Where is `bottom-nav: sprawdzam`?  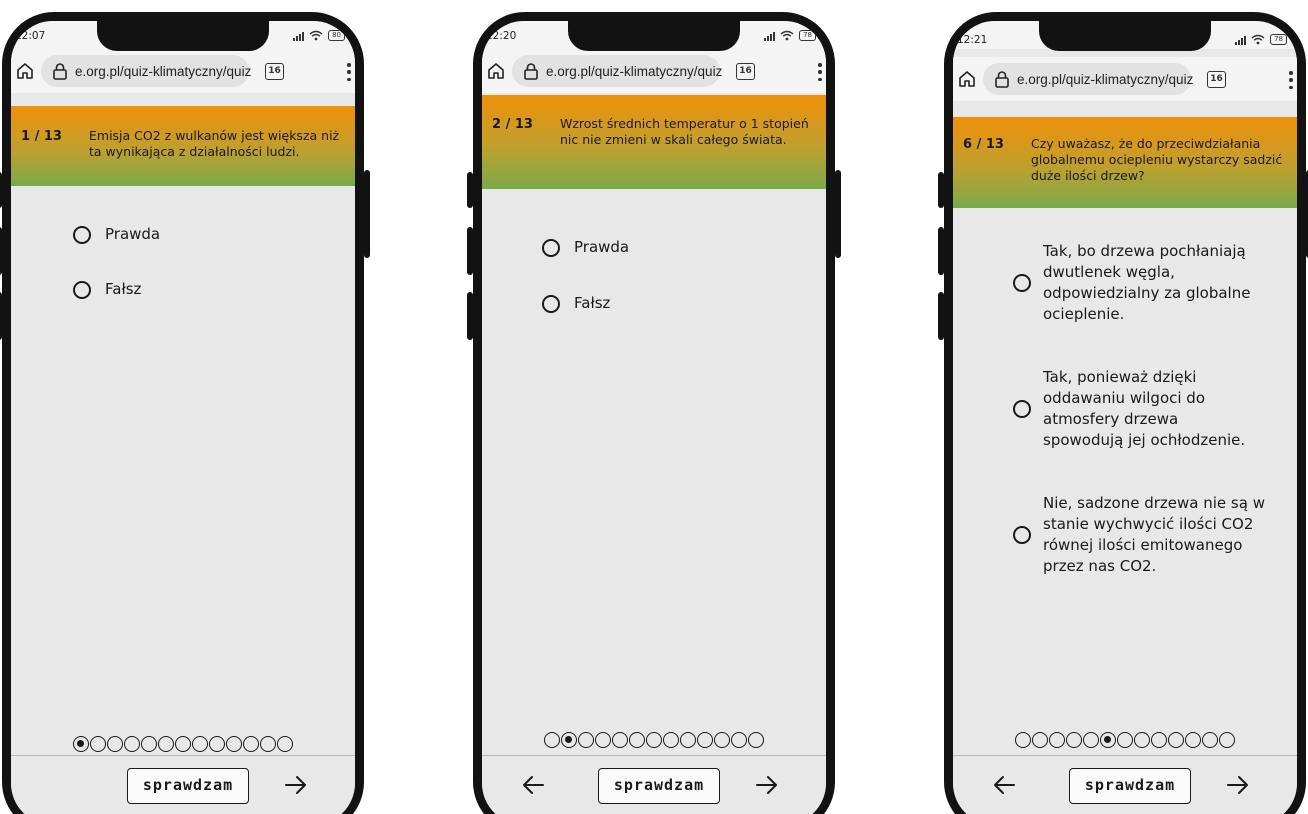 bottom-nav: sprawdzam is located at coordinates (183, 784).